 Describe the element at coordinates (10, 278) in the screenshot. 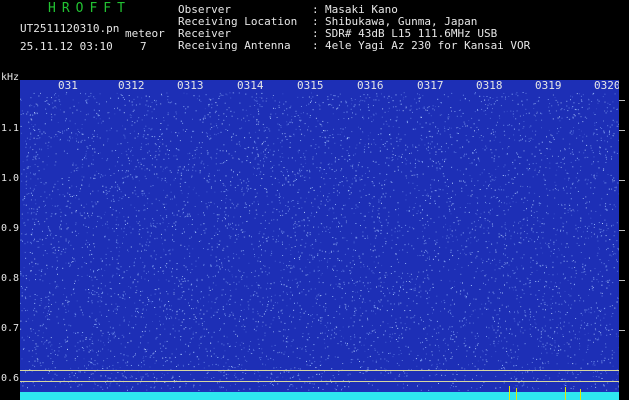

I see `y-tick-label: 0.8` at that location.